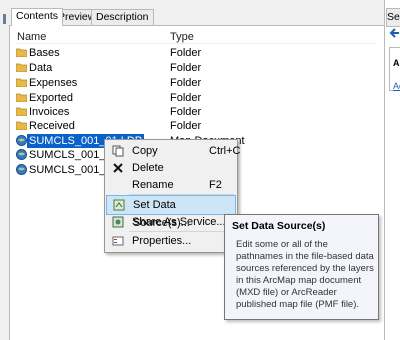 This screenshot has height=340, width=400. What do you see at coordinates (173, 151) in the screenshot?
I see `menu-item-copy: Copy Ctrl+C` at bounding box center [173, 151].